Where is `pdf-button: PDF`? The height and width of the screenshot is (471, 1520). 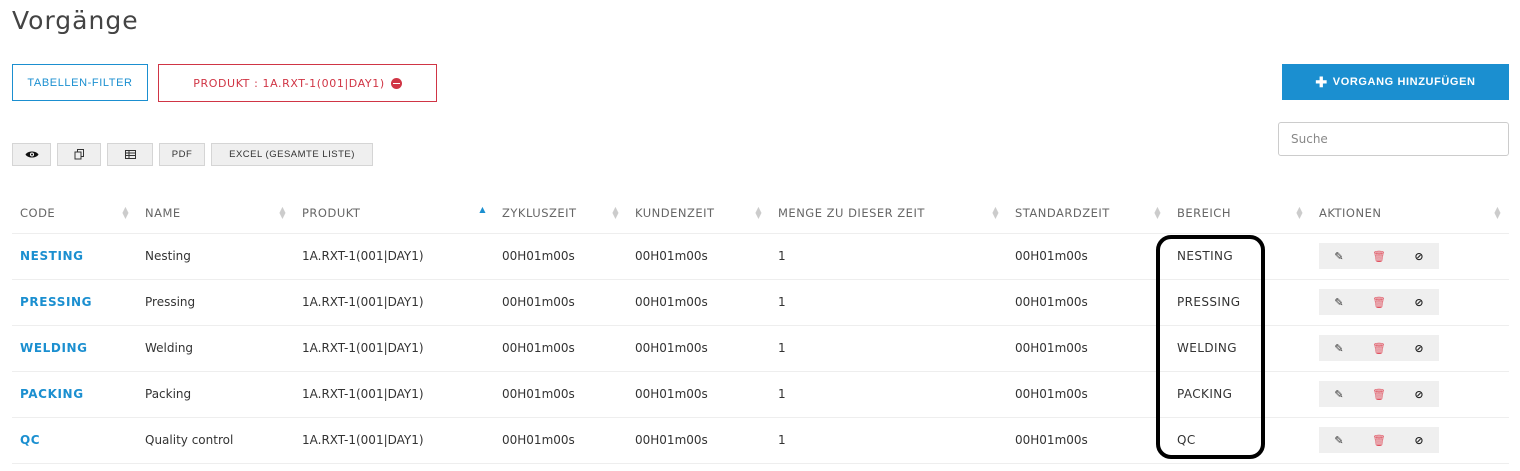 pdf-button: PDF is located at coordinates (182, 154).